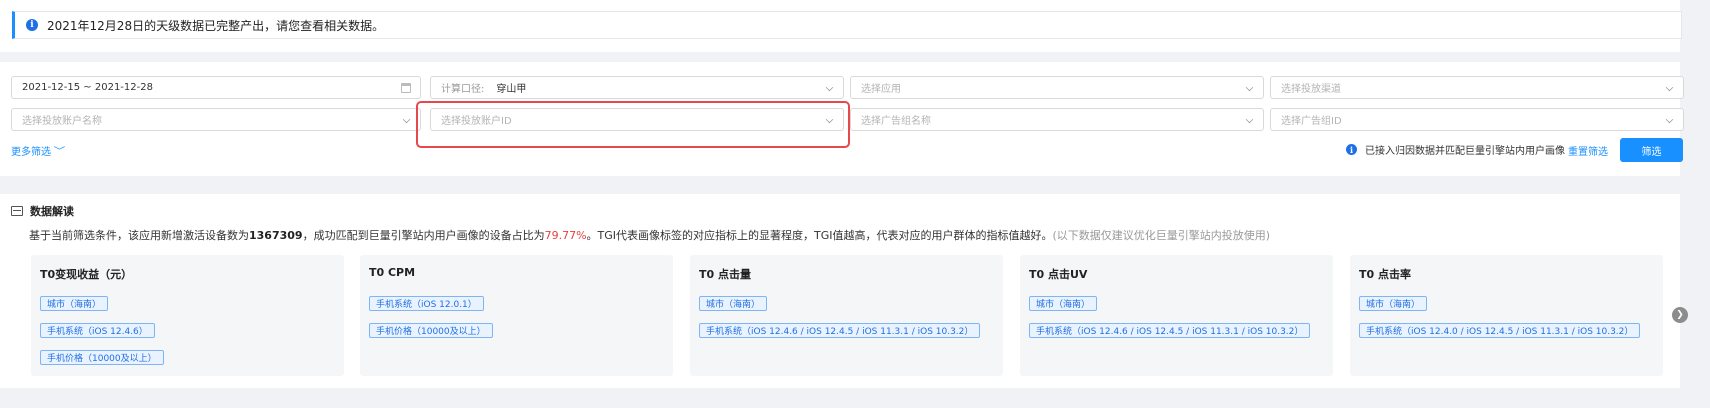 The width and height of the screenshot is (1710, 408). I want to click on desc-part1: 基于当前筛选条件，该应用新增激活设备数为, so click(139, 235).